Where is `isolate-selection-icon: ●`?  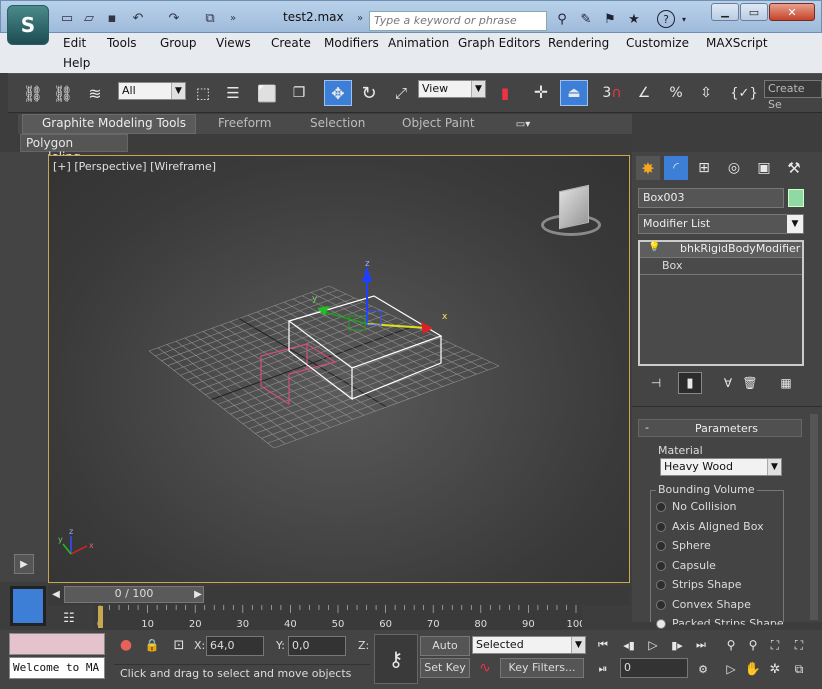
isolate-selection-icon: ● is located at coordinates (126, 645).